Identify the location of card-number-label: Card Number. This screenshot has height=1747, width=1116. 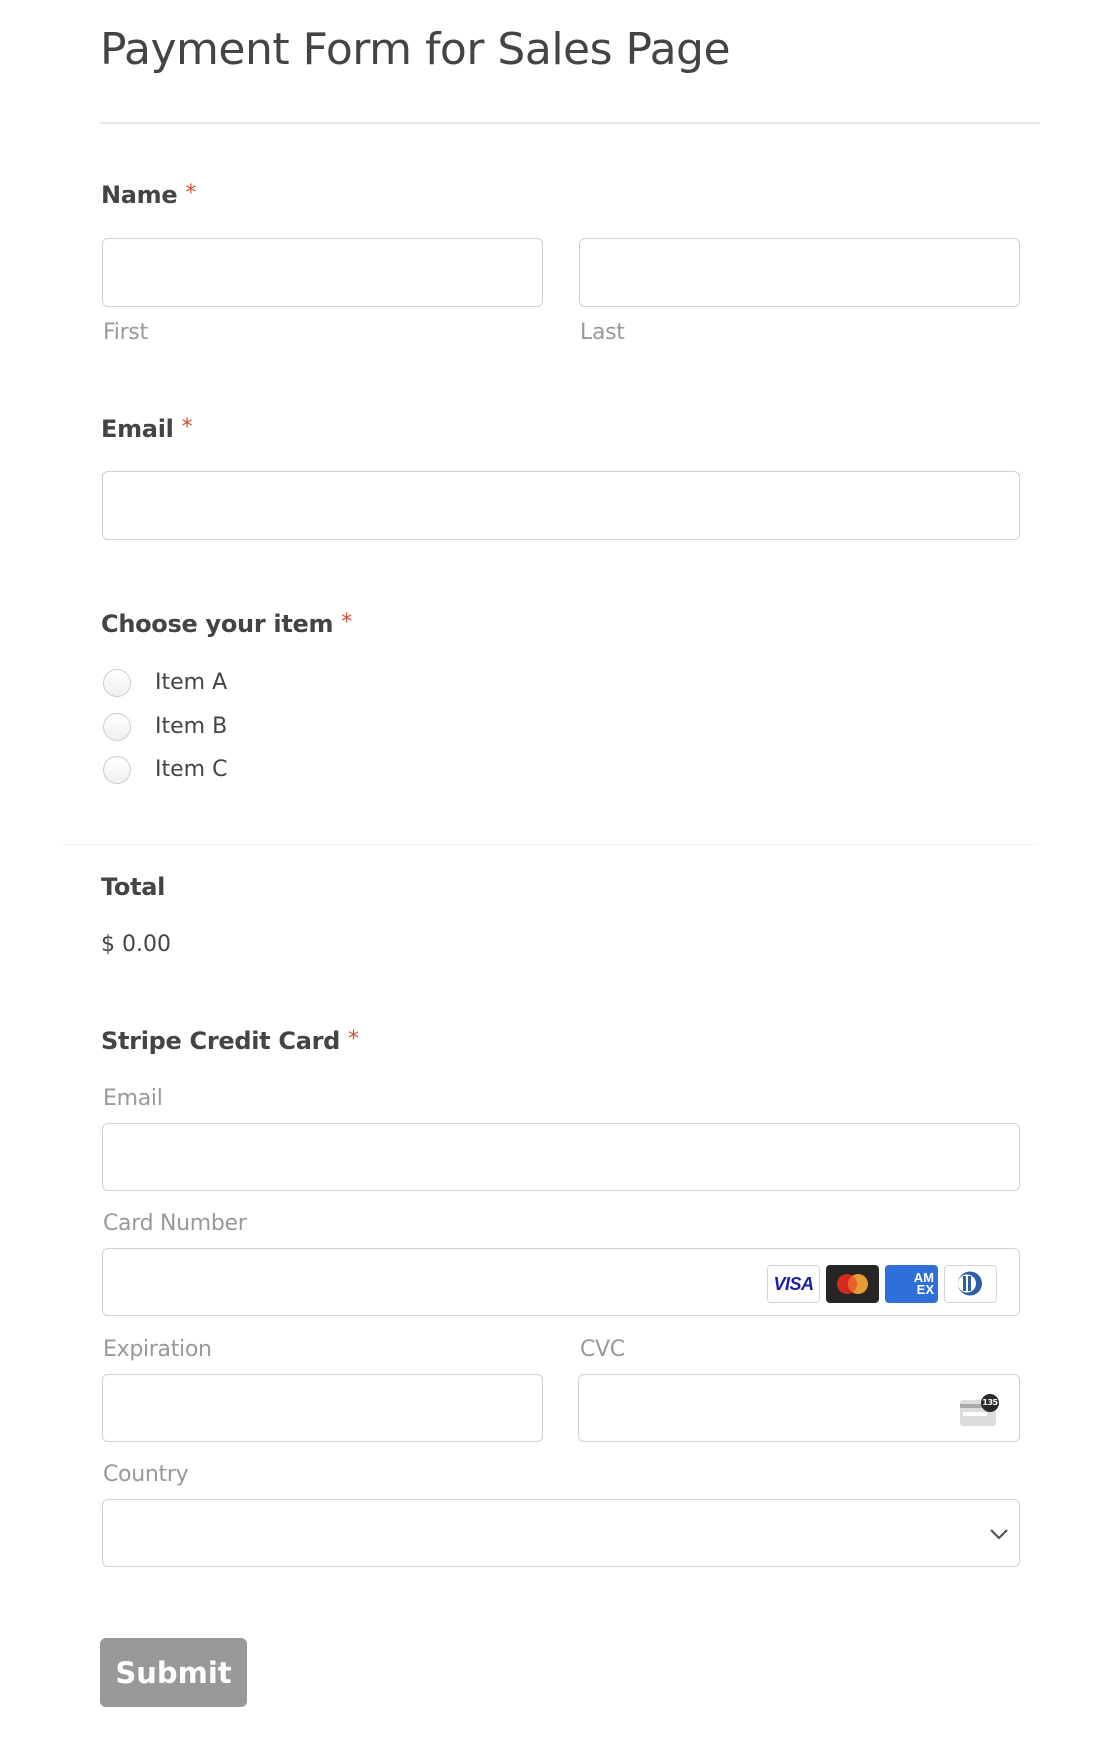
(175, 1223).